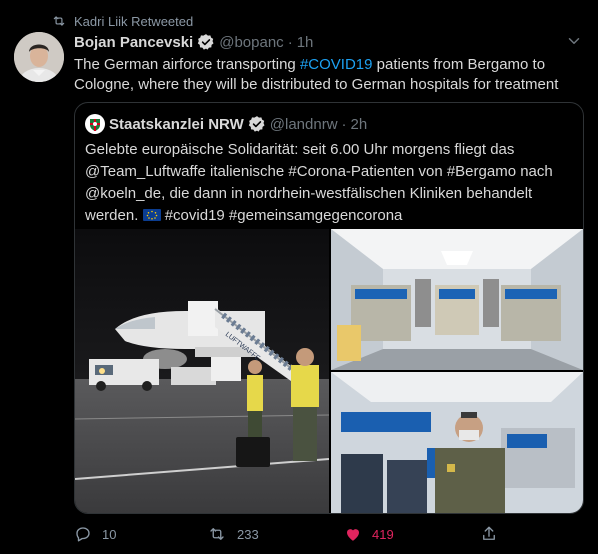  I want to click on reply-button: 10, so click(95, 534).